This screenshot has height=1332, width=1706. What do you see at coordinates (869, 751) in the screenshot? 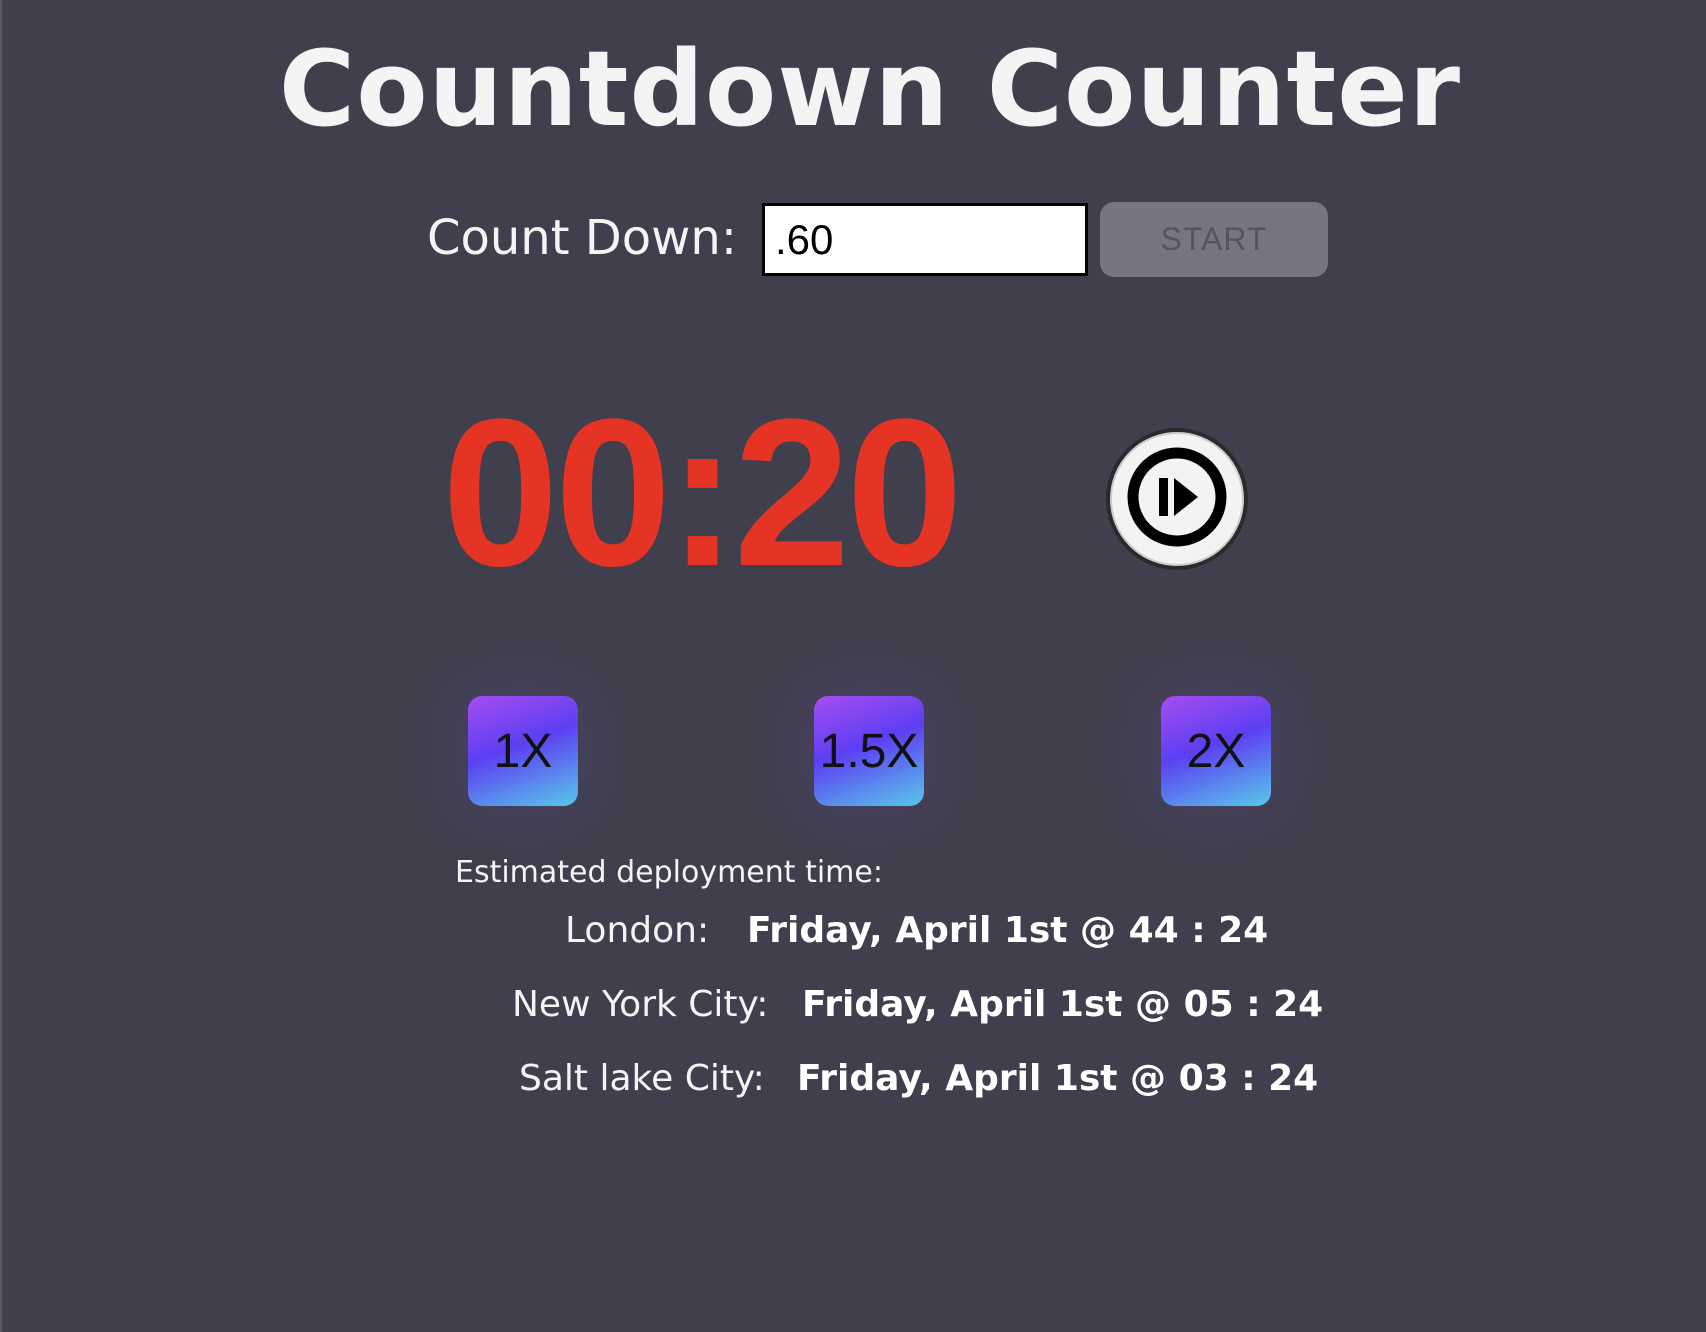
I see `speed-1-5x-button: 1.5X` at bounding box center [869, 751].